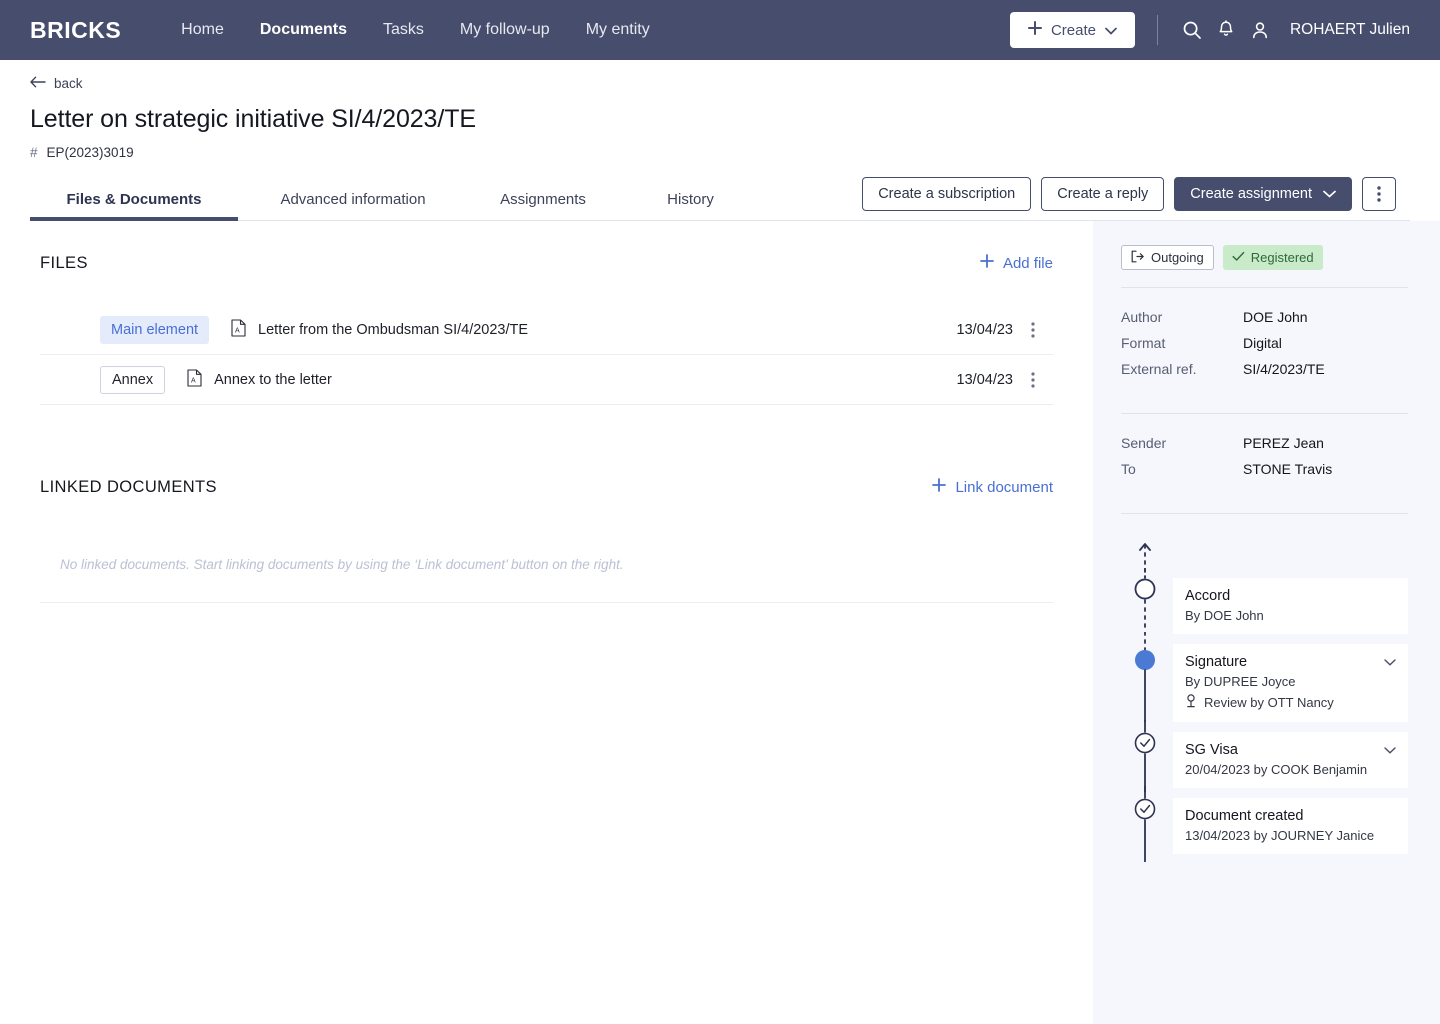 The width and height of the screenshot is (1440, 1024). Describe the element at coordinates (618, 30) in the screenshot. I see `nav-link-my-entity: My entity` at that location.